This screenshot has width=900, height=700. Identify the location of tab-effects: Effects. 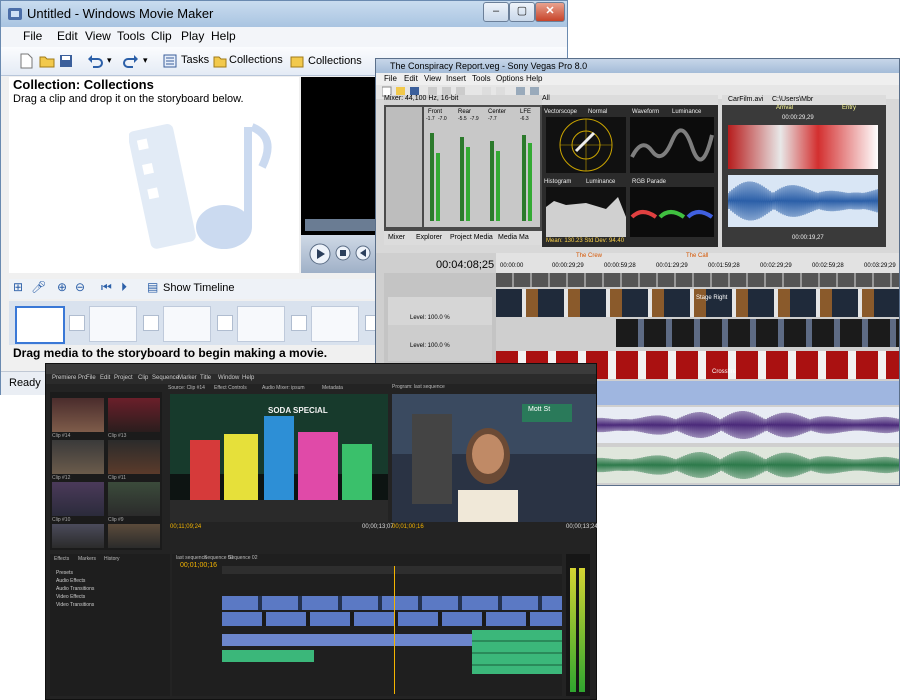
(61, 559).